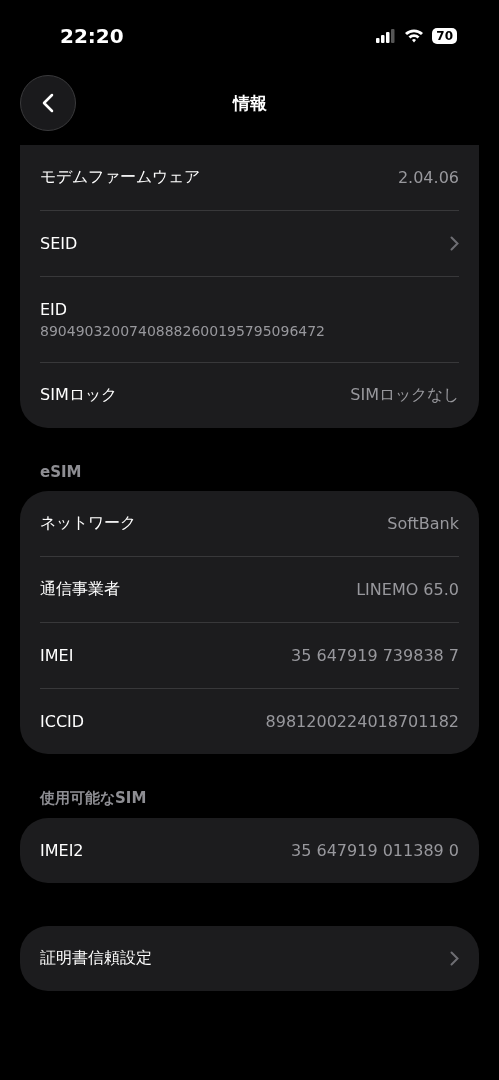 This screenshot has width=499, height=1080. What do you see at coordinates (249, 103) in the screenshot?
I see `page-title: 情報` at bounding box center [249, 103].